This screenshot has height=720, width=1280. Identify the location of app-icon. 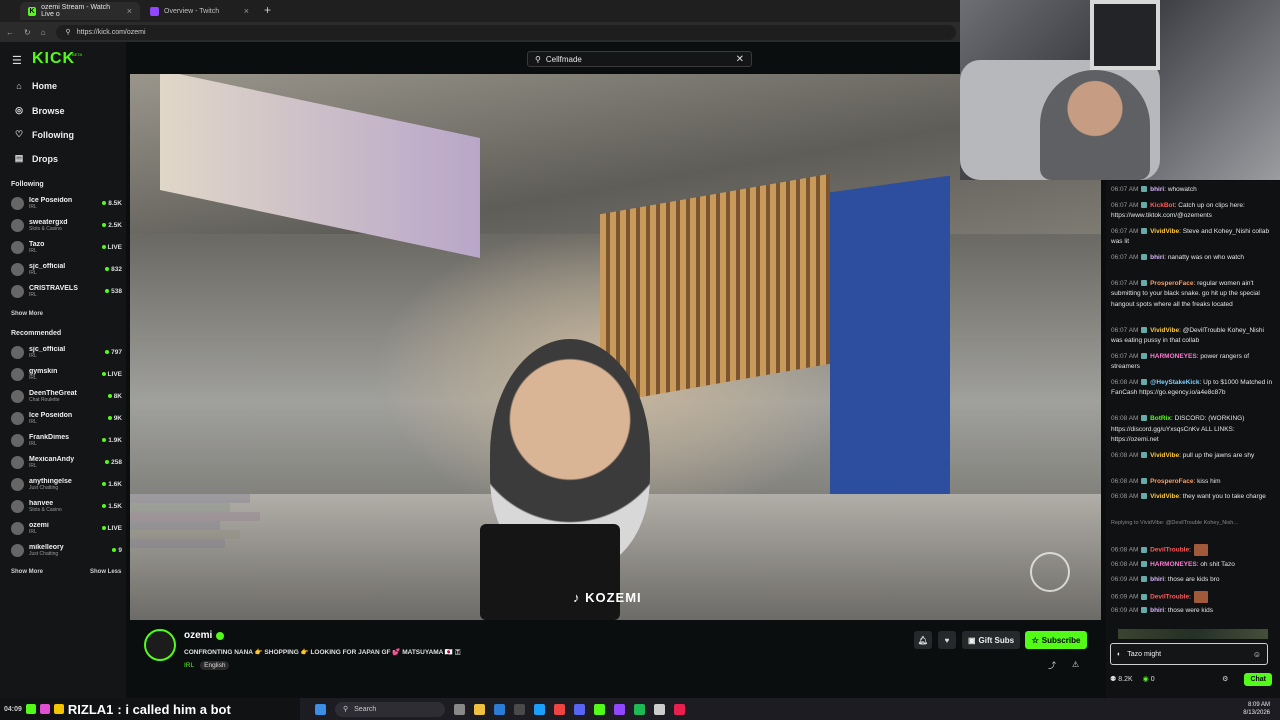
(679, 709).